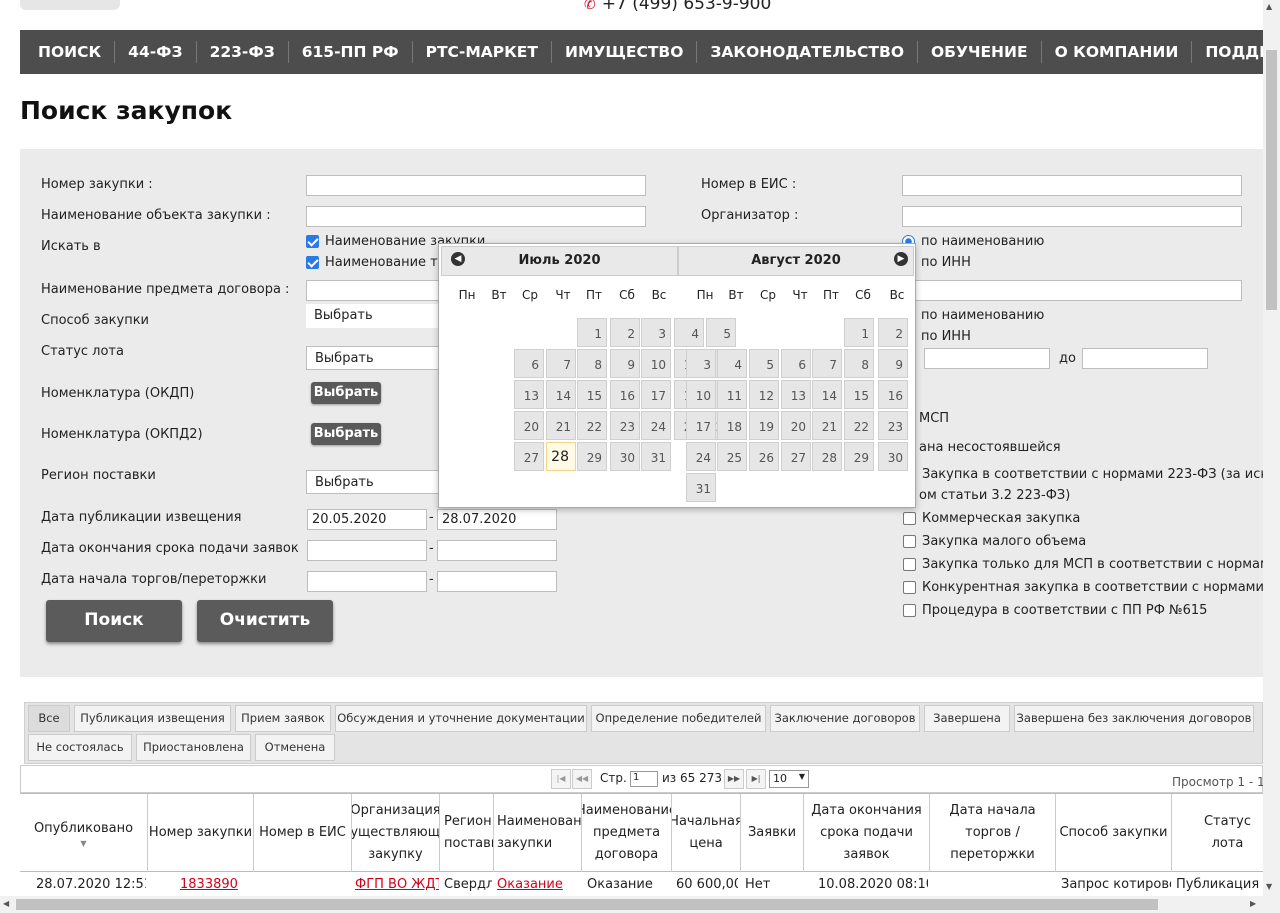 The height and width of the screenshot is (913, 1280). Describe the element at coordinates (901, 259) in the screenshot. I see `next-month-icon: ▶` at that location.